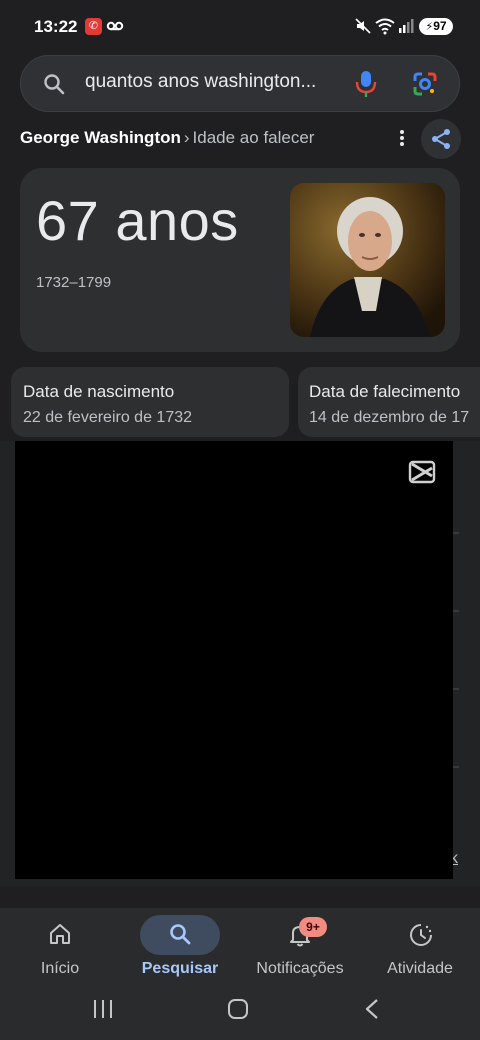  Describe the element at coordinates (238, 1009) in the screenshot. I see `home-button-icon` at that location.